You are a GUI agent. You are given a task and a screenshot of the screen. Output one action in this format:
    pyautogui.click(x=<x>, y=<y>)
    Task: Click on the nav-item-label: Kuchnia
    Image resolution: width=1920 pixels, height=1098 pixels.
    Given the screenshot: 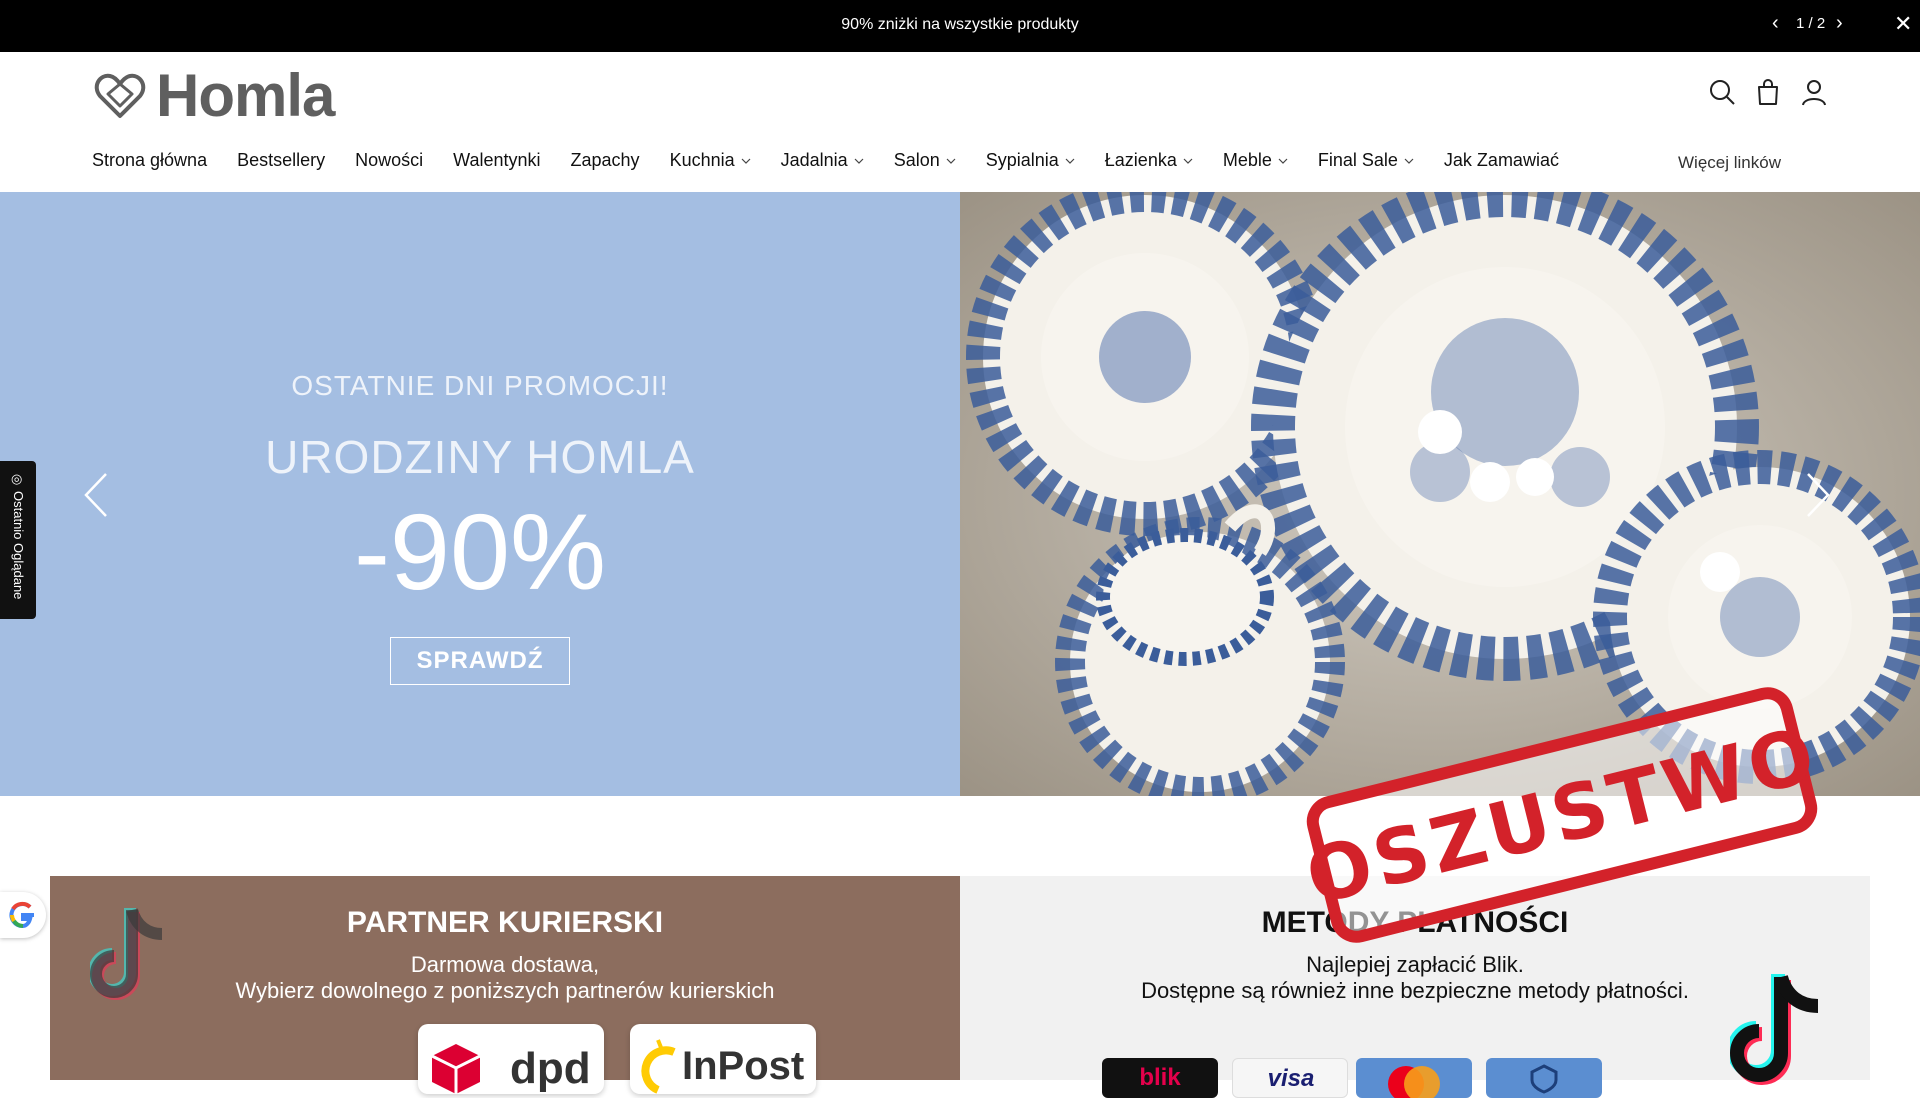 What is the action you would take?
    pyautogui.click(x=702, y=160)
    